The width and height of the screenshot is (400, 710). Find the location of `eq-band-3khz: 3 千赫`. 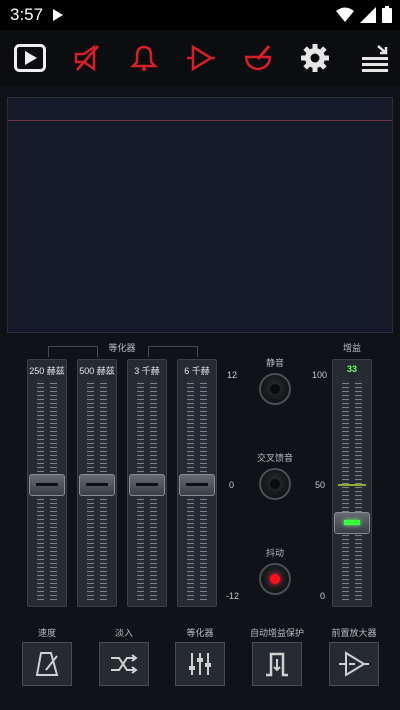

eq-band-3khz: 3 千赫 is located at coordinates (147, 483).